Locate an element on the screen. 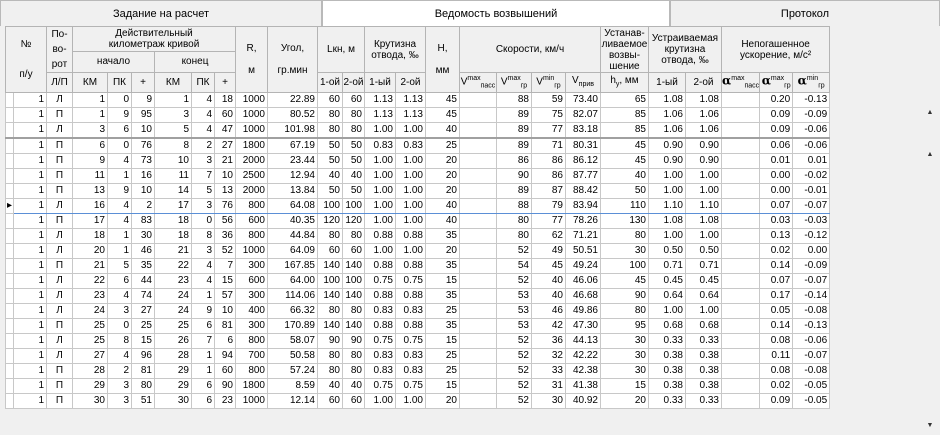 This screenshot has height=435, width=940. table-cell: -0.05 is located at coordinates (811, 401).